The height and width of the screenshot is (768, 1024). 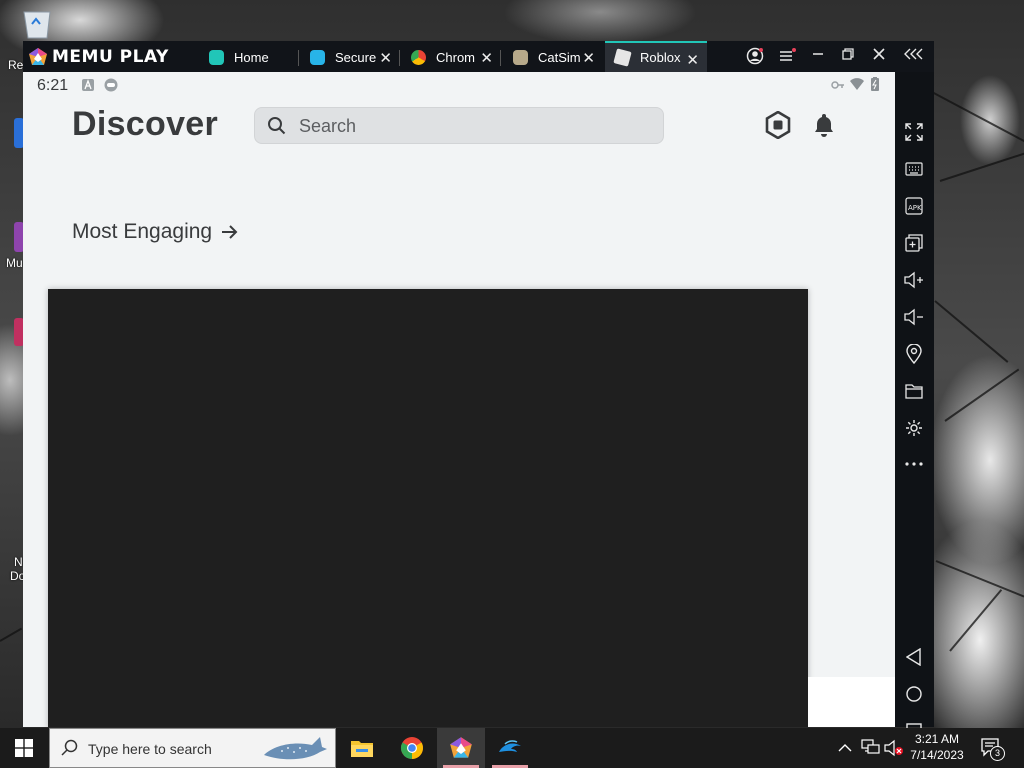 I want to click on page-title: Discover, so click(x=145, y=124).